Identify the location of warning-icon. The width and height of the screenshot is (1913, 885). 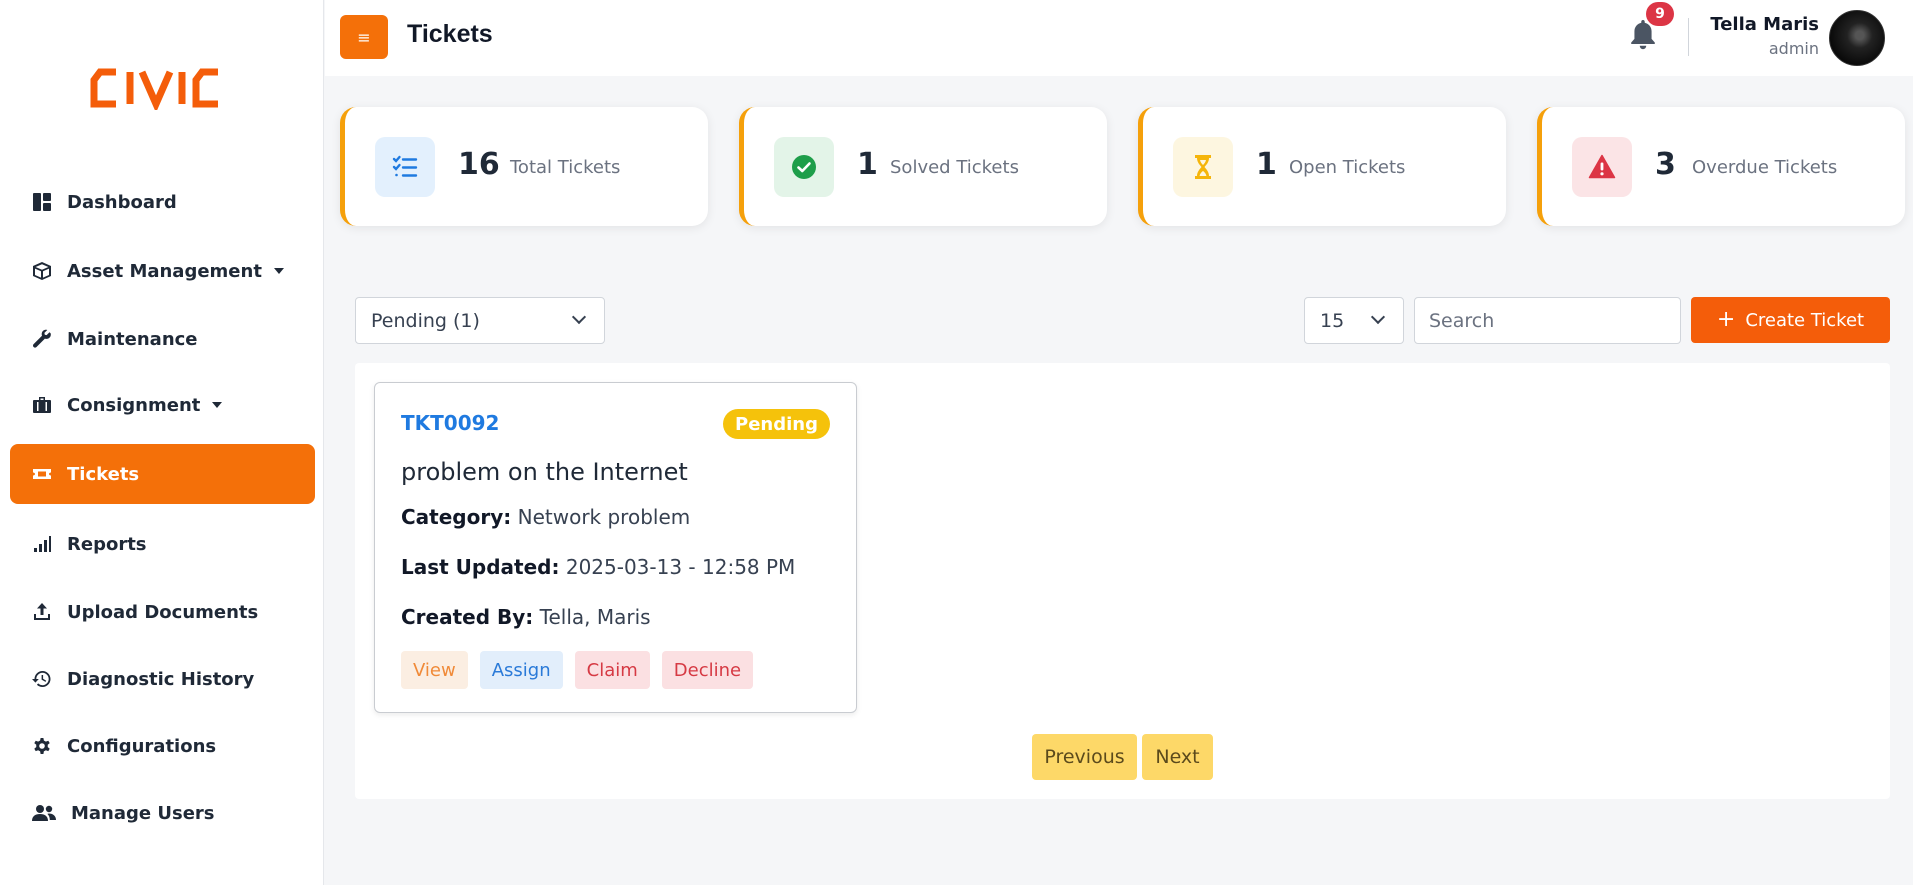
(1602, 167).